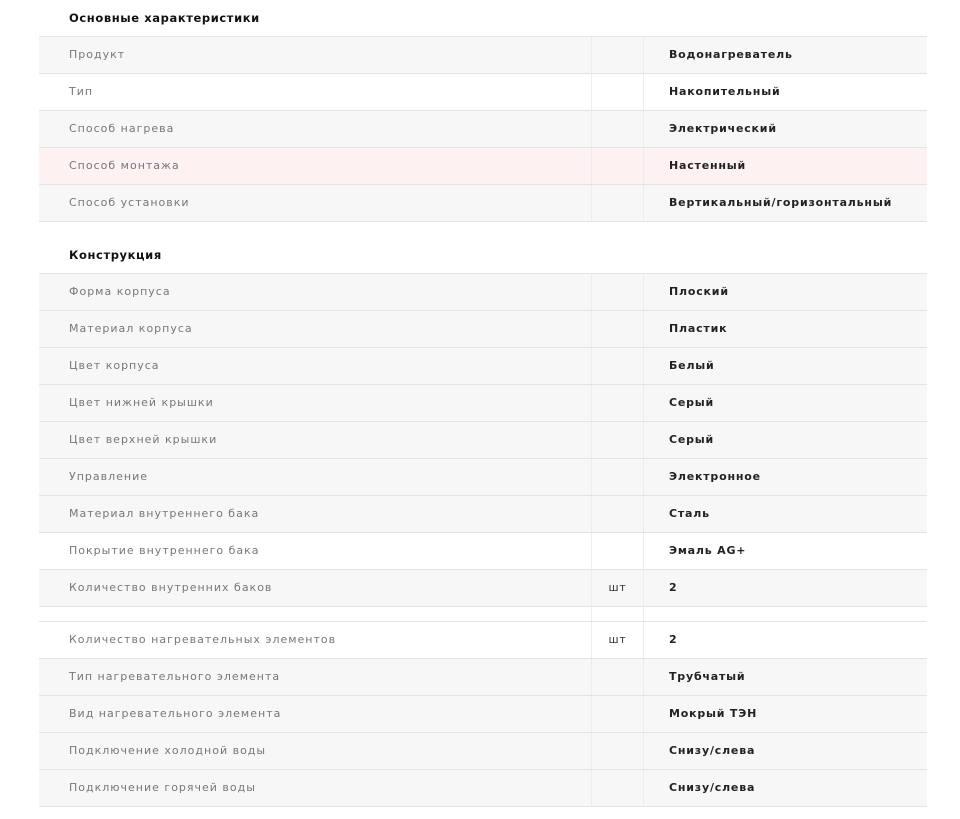 The image size is (960, 819). What do you see at coordinates (315, 514) in the screenshot?
I see `spec-name: Материал внутреннего бака` at bounding box center [315, 514].